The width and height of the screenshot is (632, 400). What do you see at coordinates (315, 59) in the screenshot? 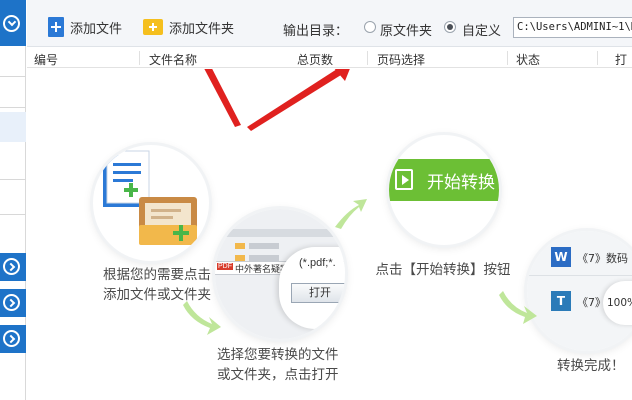
I see `column-pages: 总页数` at bounding box center [315, 59].